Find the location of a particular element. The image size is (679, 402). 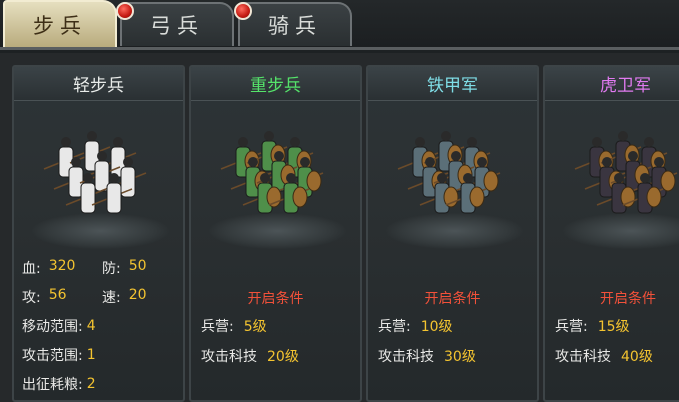

tech-value: 30级 is located at coordinates (460, 357).